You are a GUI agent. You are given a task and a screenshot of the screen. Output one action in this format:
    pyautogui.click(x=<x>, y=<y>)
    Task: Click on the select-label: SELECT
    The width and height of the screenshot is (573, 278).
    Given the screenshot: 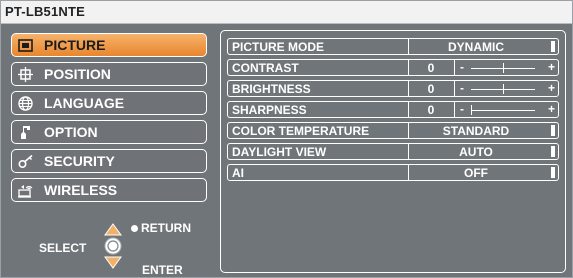 What is the action you would take?
    pyautogui.click(x=63, y=248)
    